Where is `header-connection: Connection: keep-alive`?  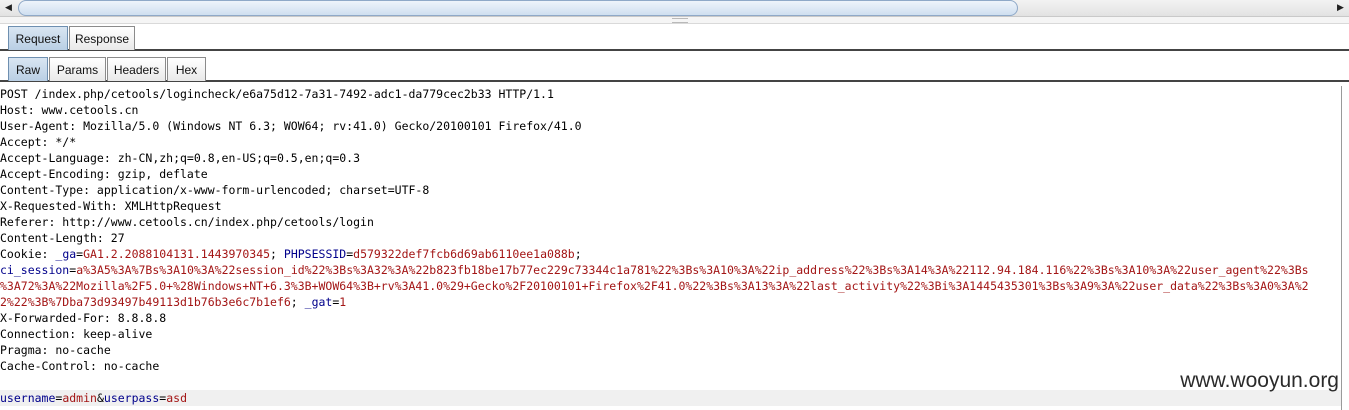
header-connection: Connection: keep-alive is located at coordinates (76, 334).